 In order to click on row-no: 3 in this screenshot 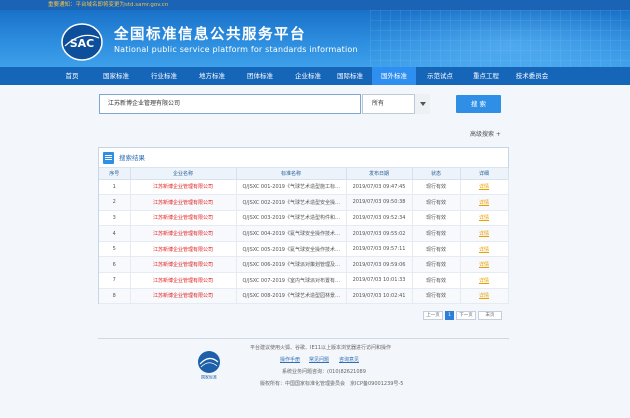, I will do `click(115, 218)`.